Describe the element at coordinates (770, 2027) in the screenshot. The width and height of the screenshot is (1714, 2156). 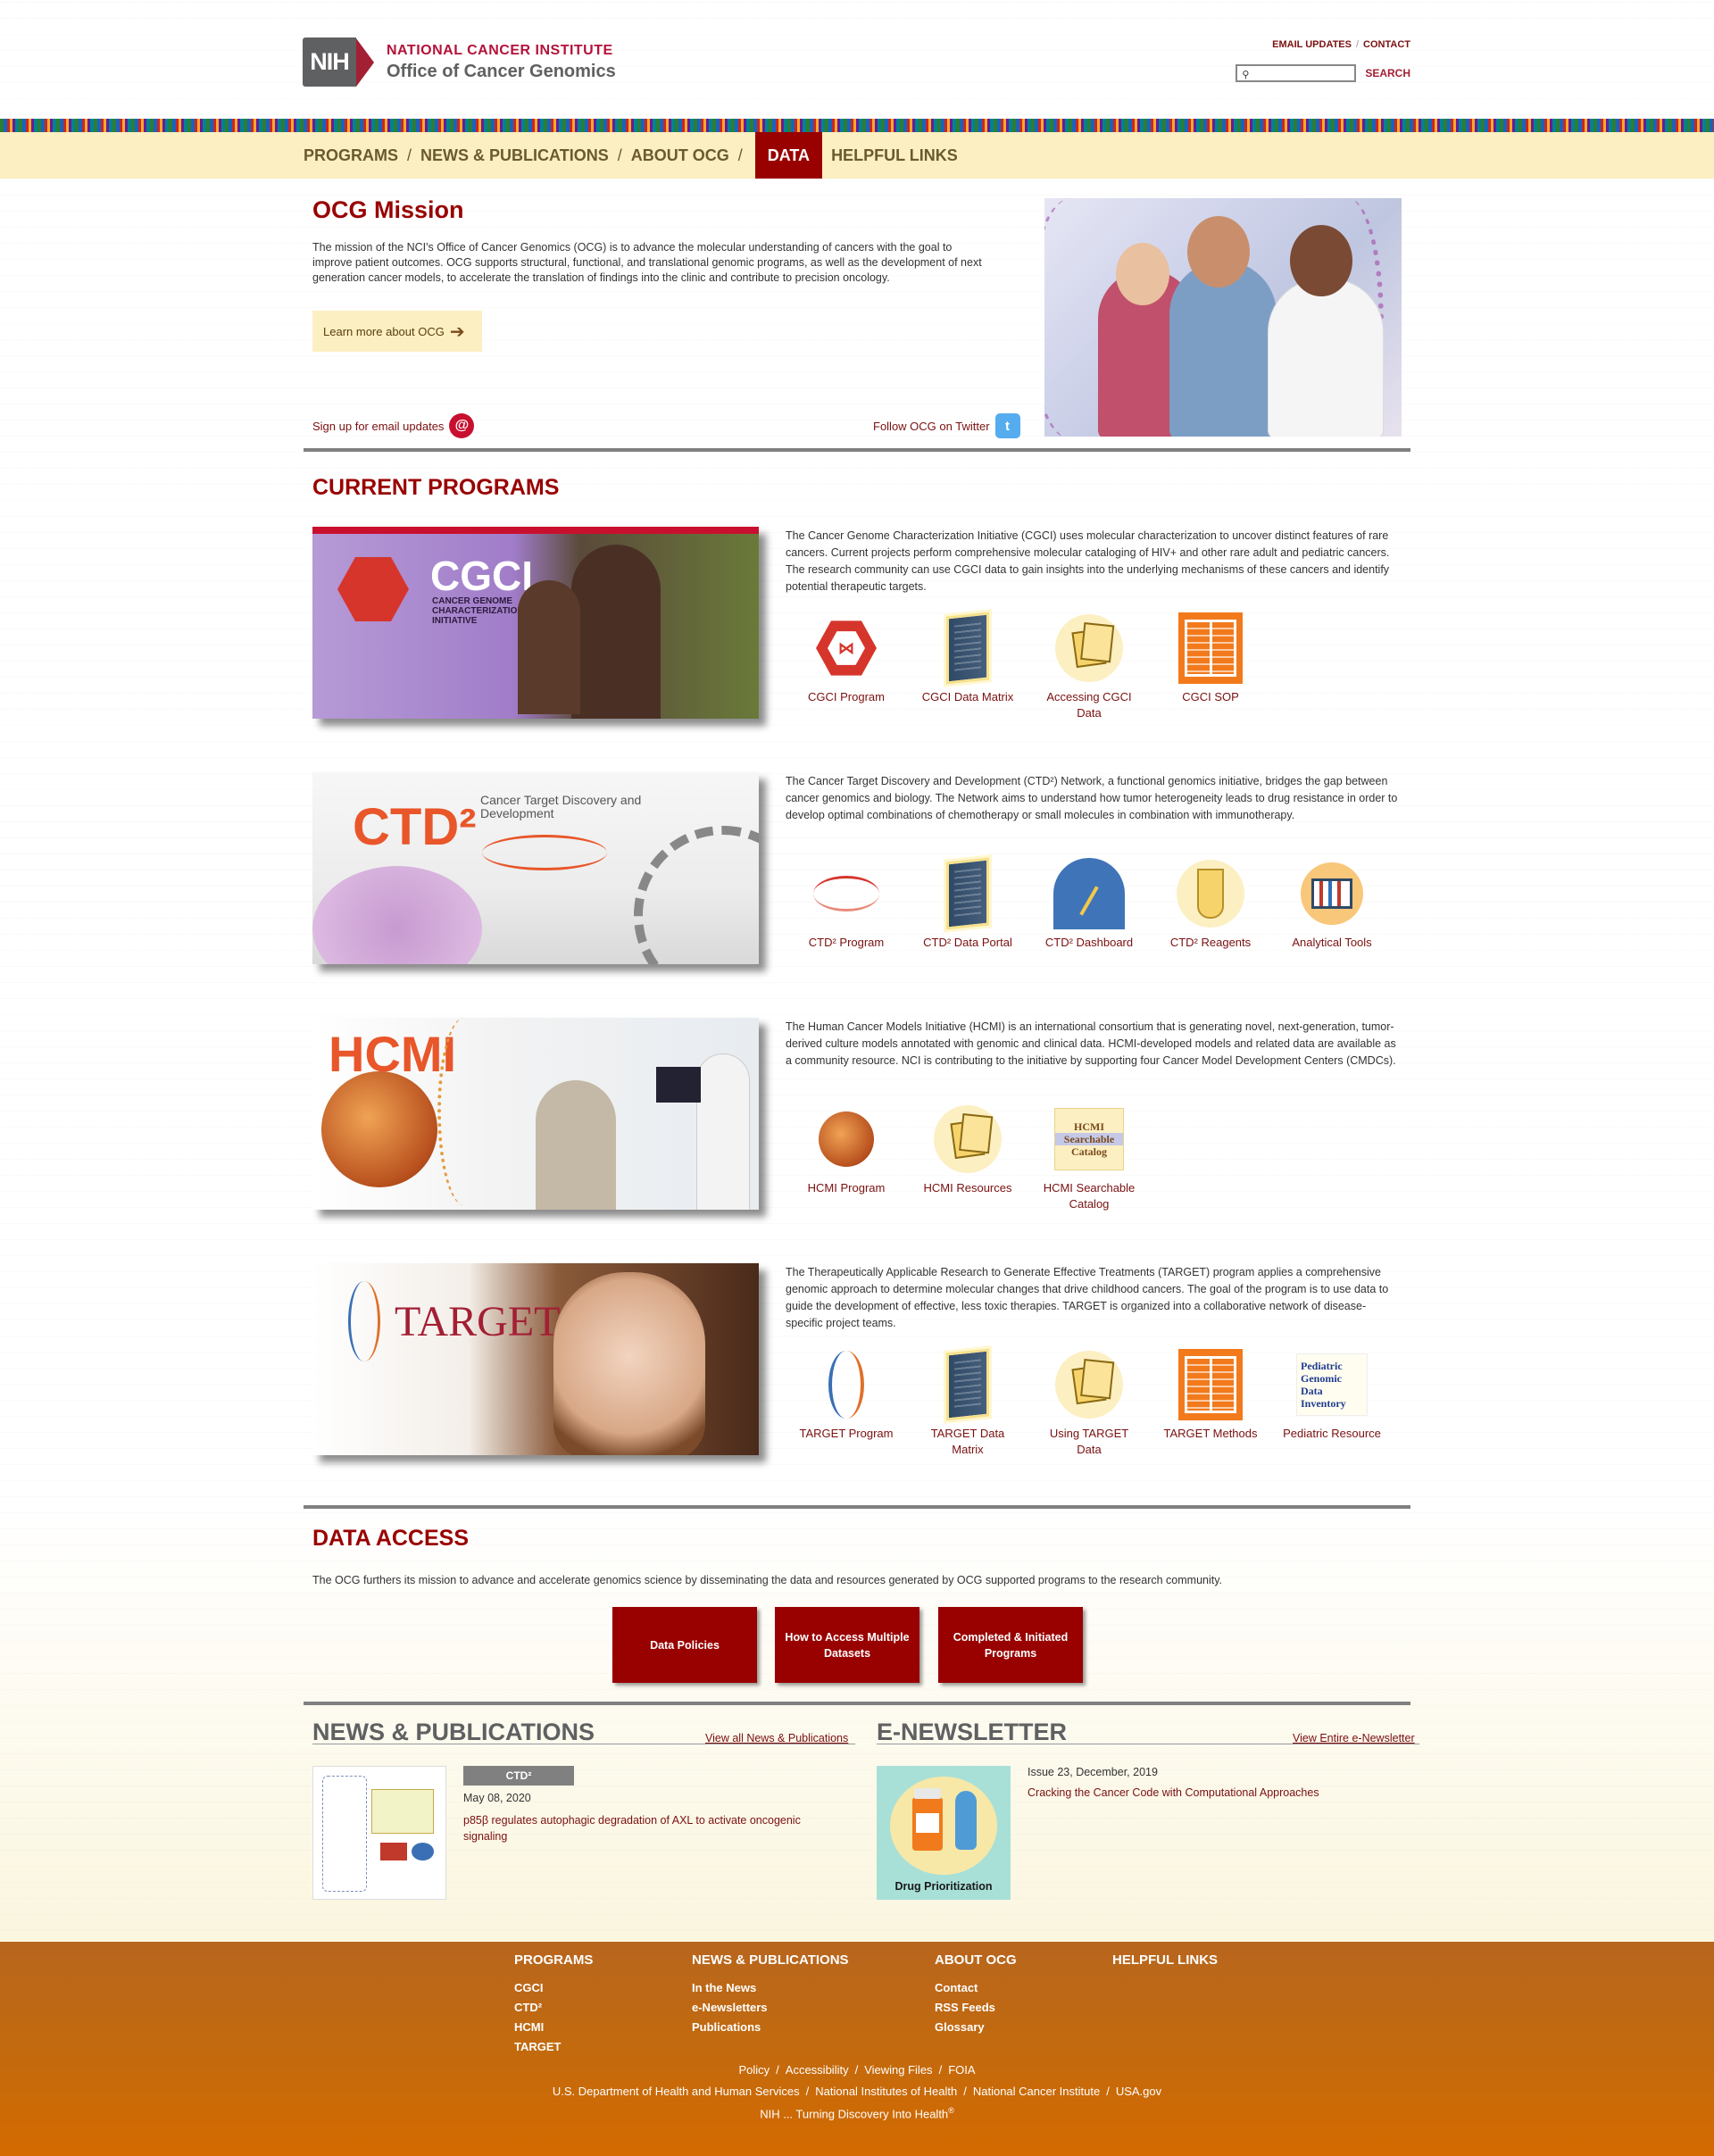
I see `footer-link: Publications` at that location.